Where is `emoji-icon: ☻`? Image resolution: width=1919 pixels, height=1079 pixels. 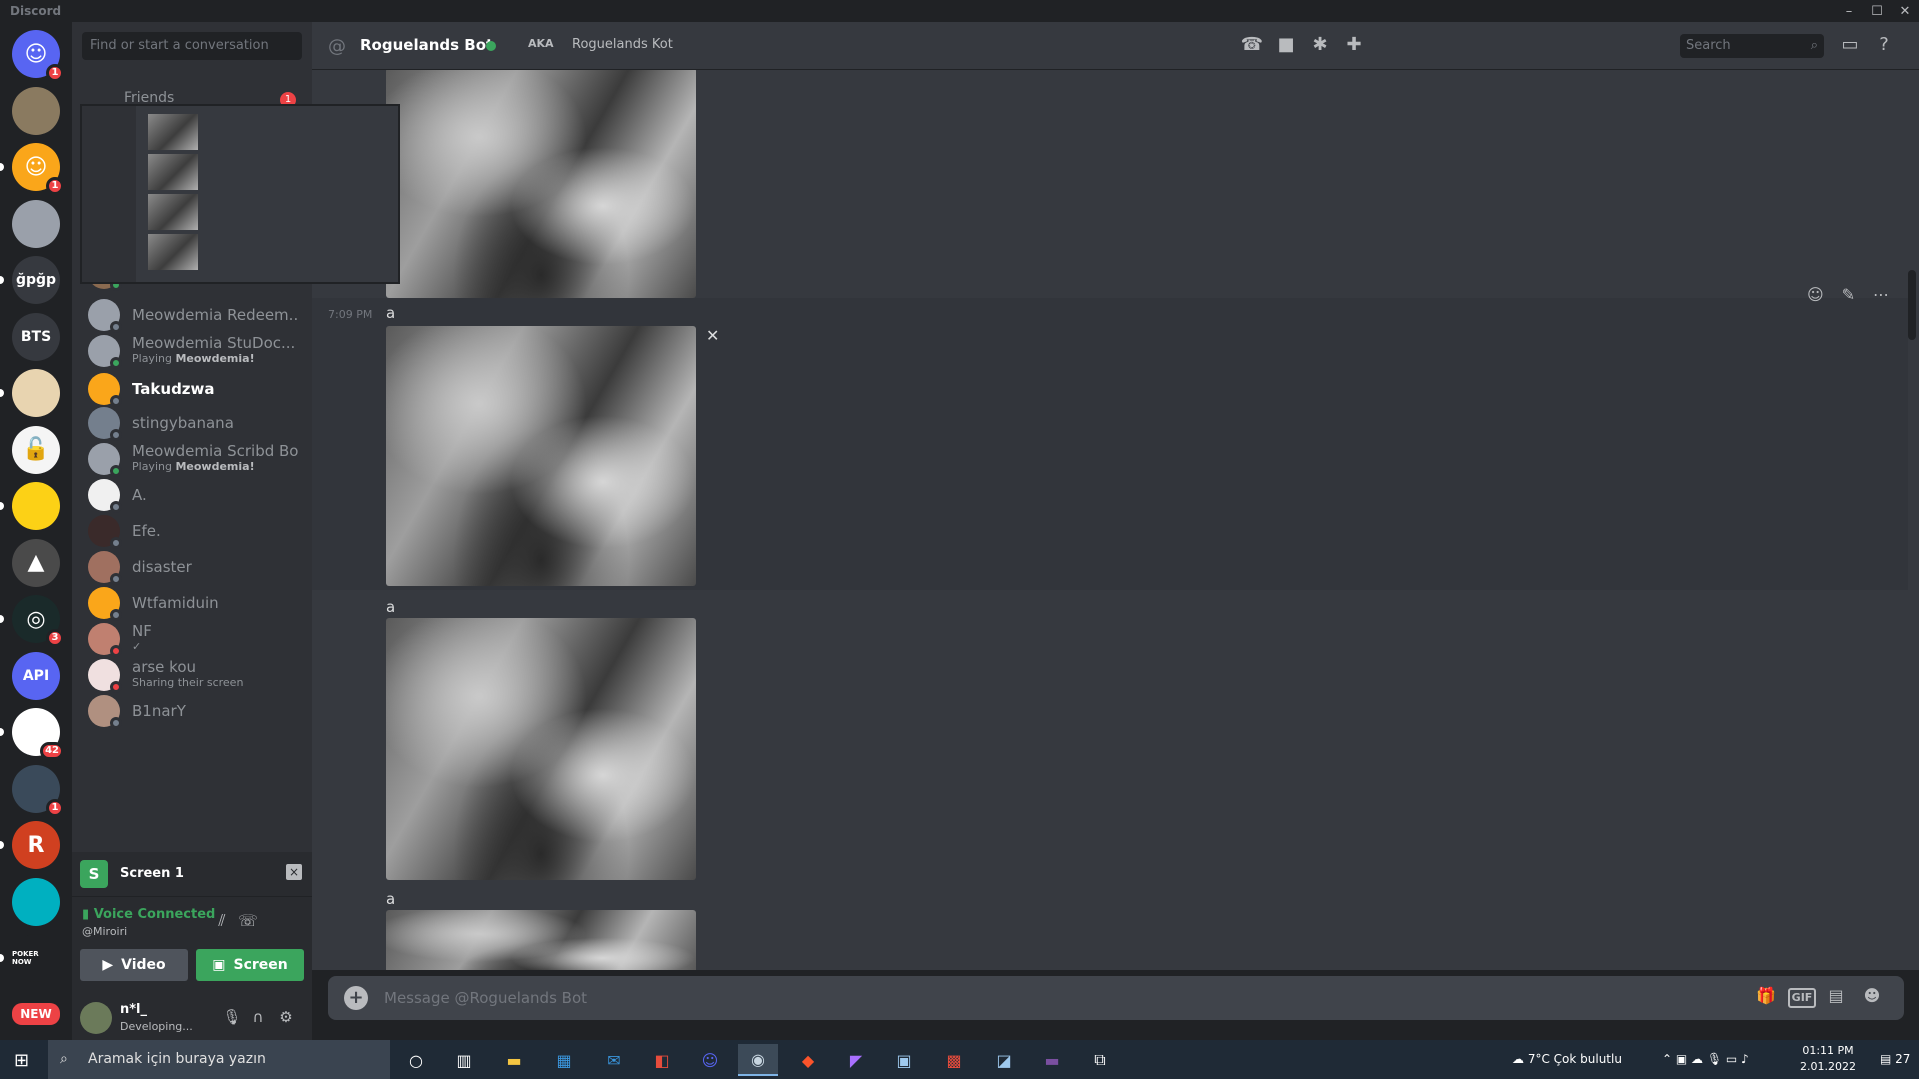 emoji-icon: ☻ is located at coordinates (1872, 998).